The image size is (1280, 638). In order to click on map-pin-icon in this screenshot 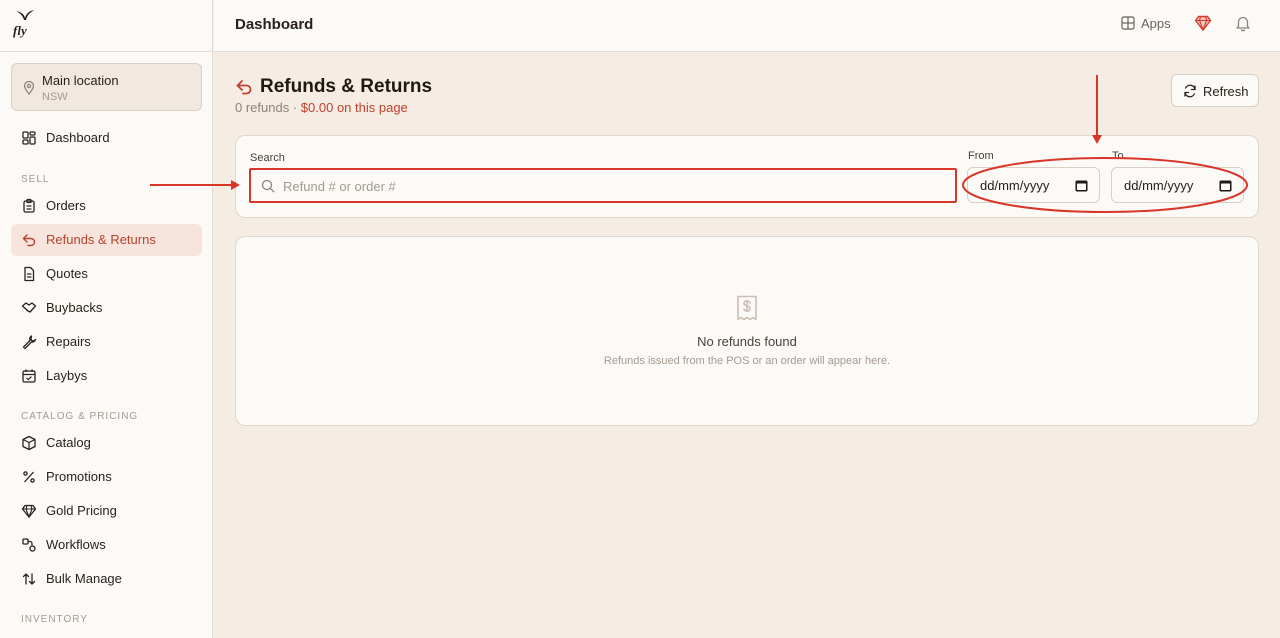, I will do `click(29, 88)`.